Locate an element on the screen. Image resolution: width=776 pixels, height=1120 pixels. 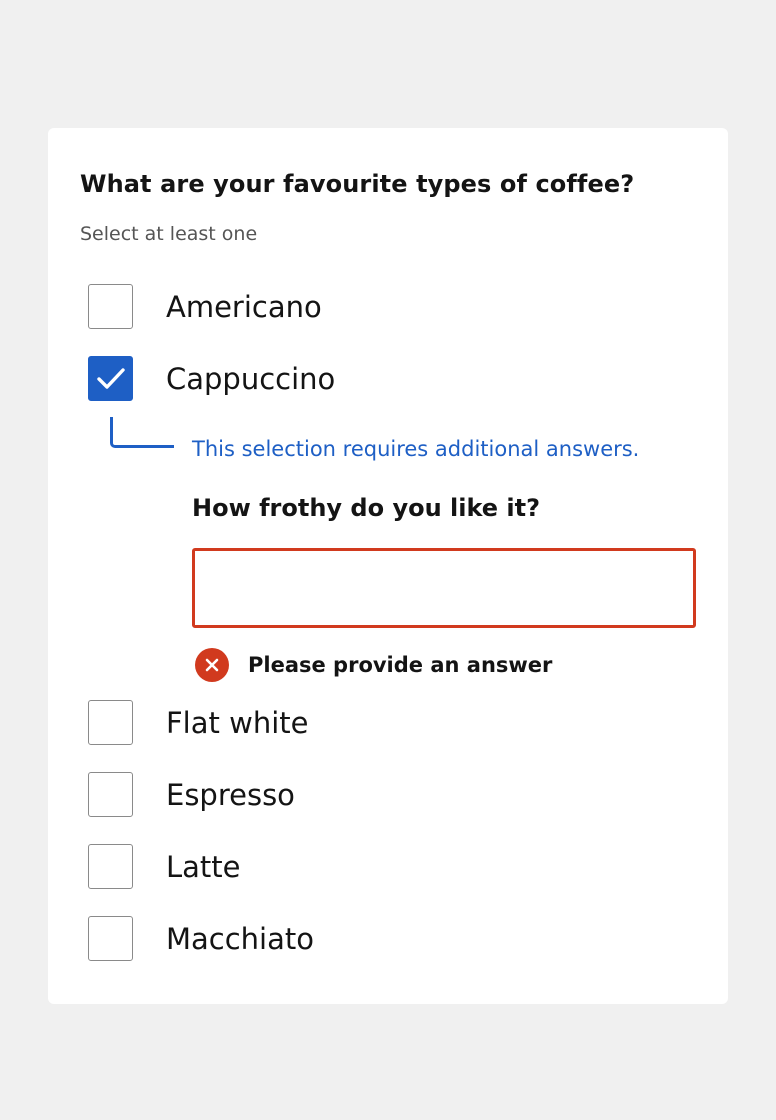
error-x-icon is located at coordinates (212, 665).